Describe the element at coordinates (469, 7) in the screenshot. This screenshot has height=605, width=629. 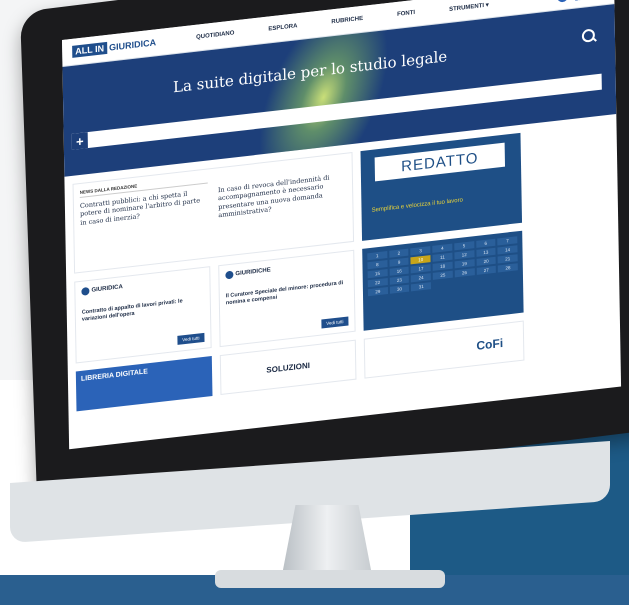
I see `nav-item-strumenti: STRUMENTI ▾` at that location.